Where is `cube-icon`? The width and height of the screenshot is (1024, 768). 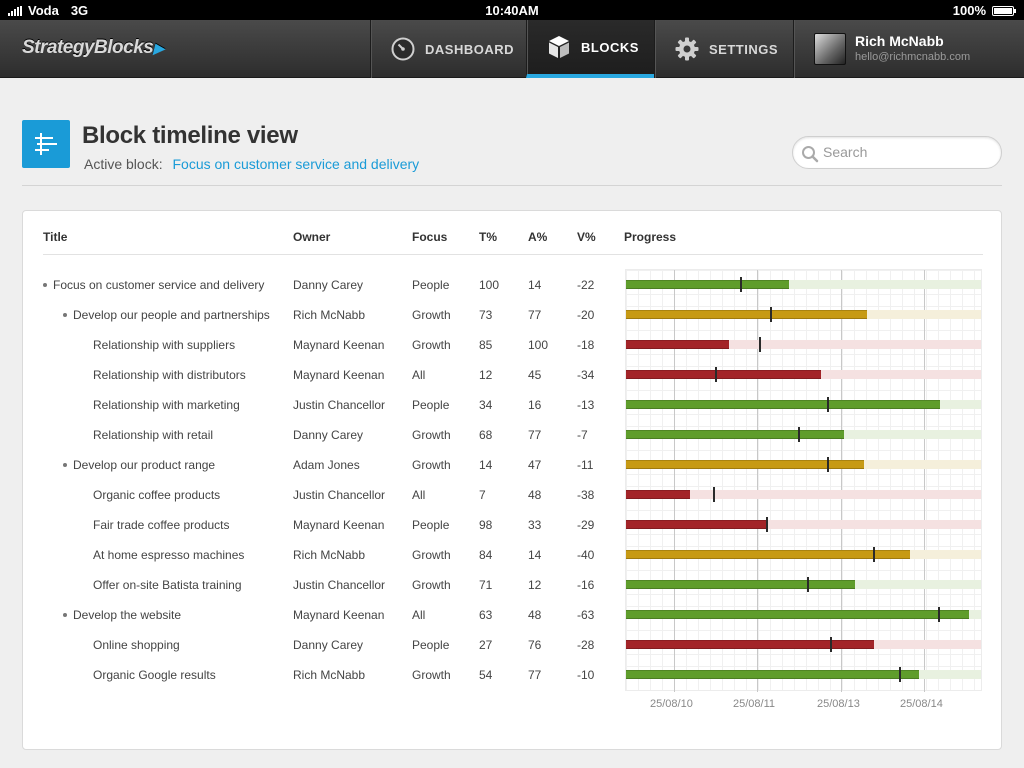 cube-icon is located at coordinates (559, 47).